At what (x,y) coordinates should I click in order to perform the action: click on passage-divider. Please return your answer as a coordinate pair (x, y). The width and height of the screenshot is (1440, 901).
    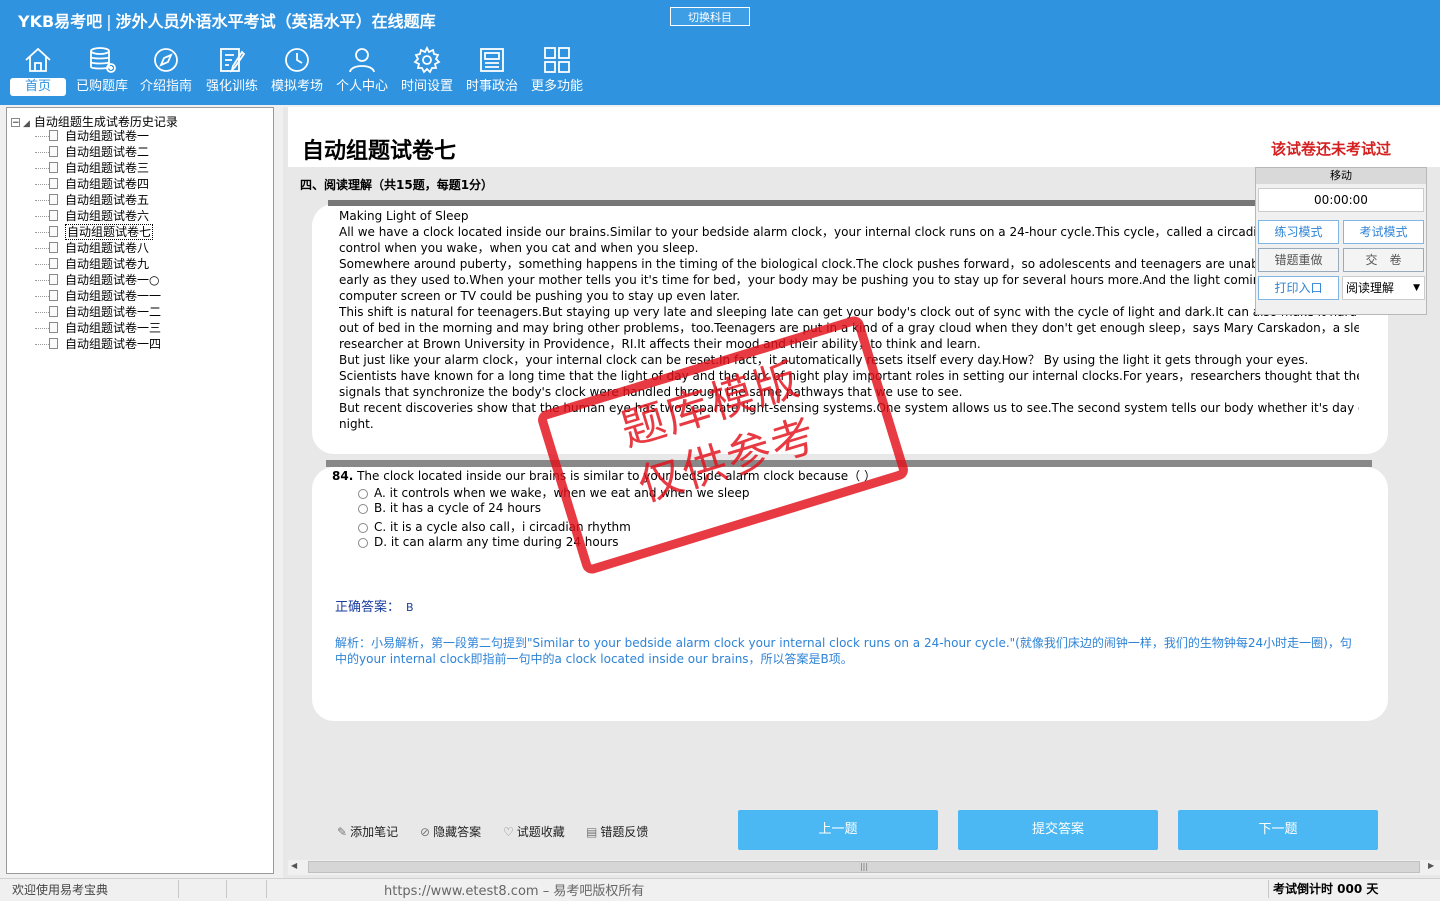
    Looking at the image, I should click on (848, 203).